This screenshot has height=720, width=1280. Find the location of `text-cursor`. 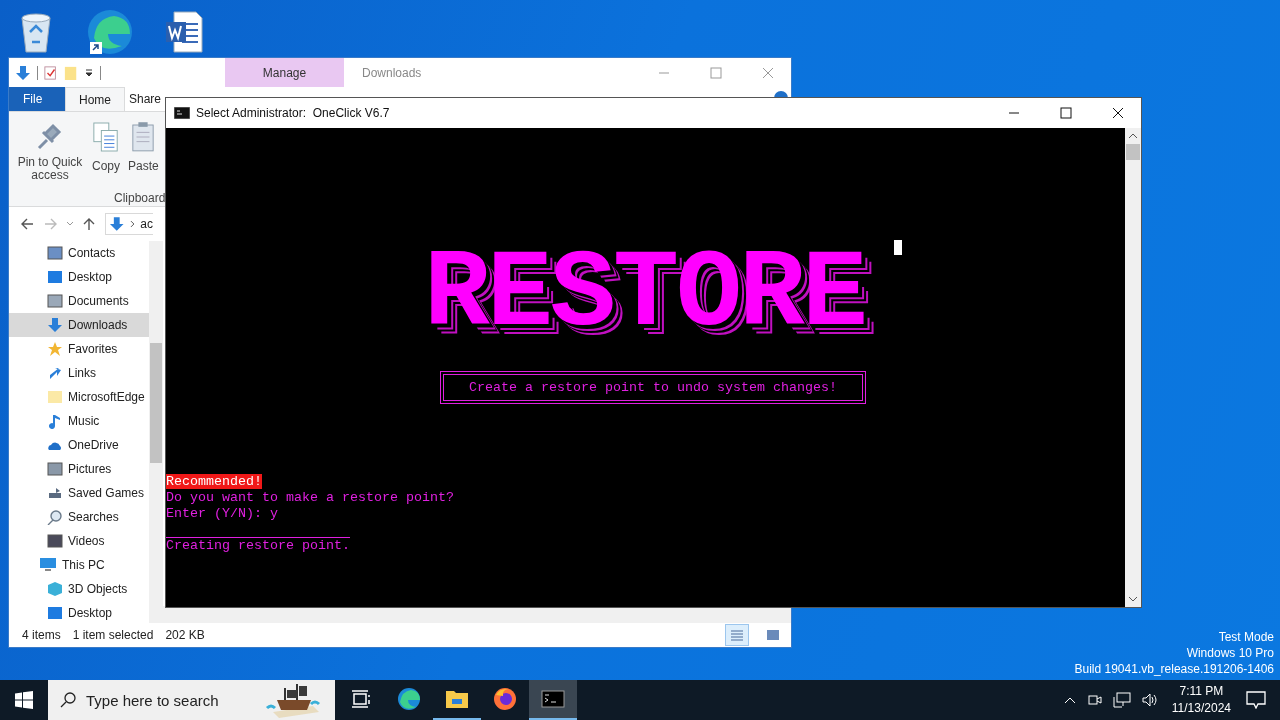

text-cursor is located at coordinates (898, 247).